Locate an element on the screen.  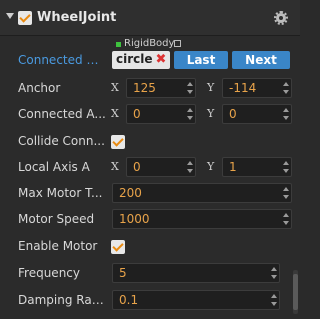
connected-anchor-row: Connected A... X 0 Y 0 is located at coordinates (150, 115).